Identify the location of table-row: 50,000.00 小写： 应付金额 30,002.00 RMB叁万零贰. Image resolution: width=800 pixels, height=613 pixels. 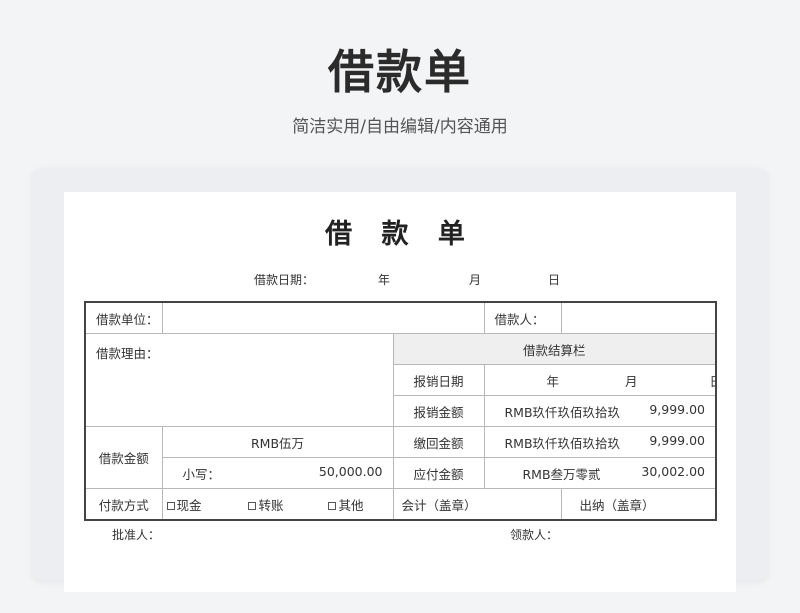
(401, 473).